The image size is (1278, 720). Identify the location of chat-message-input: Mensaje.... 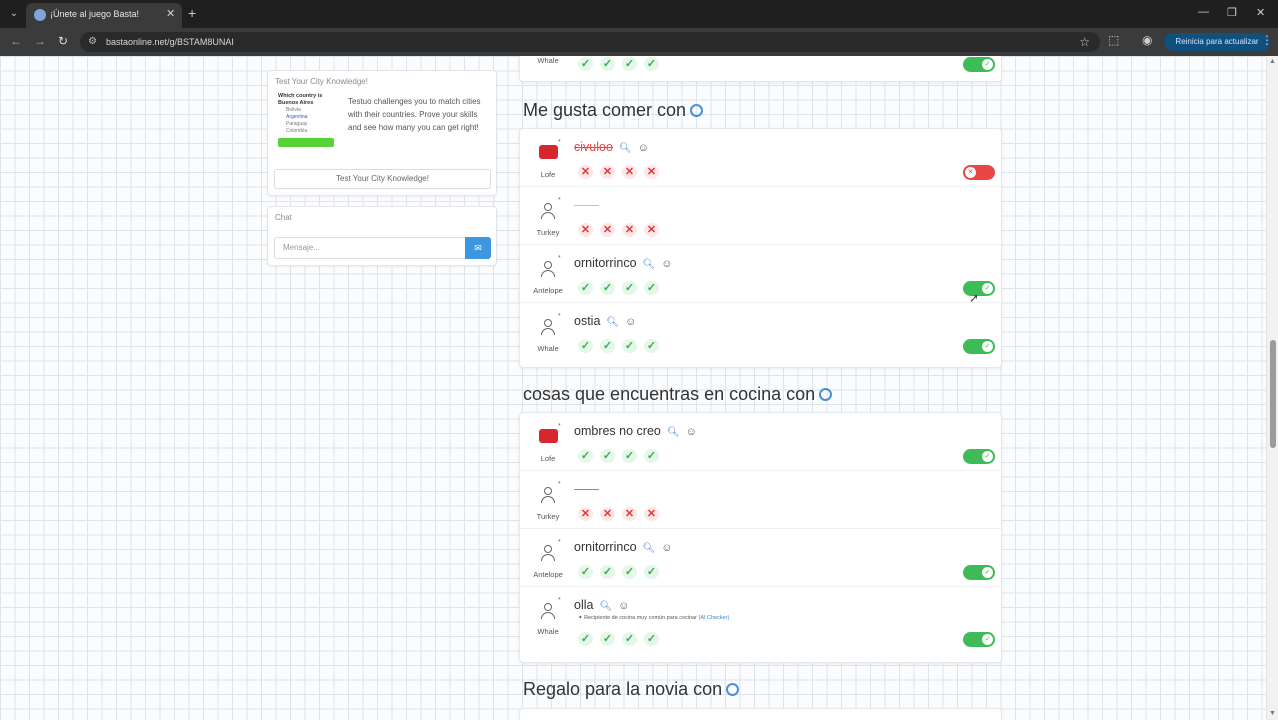
(370, 248).